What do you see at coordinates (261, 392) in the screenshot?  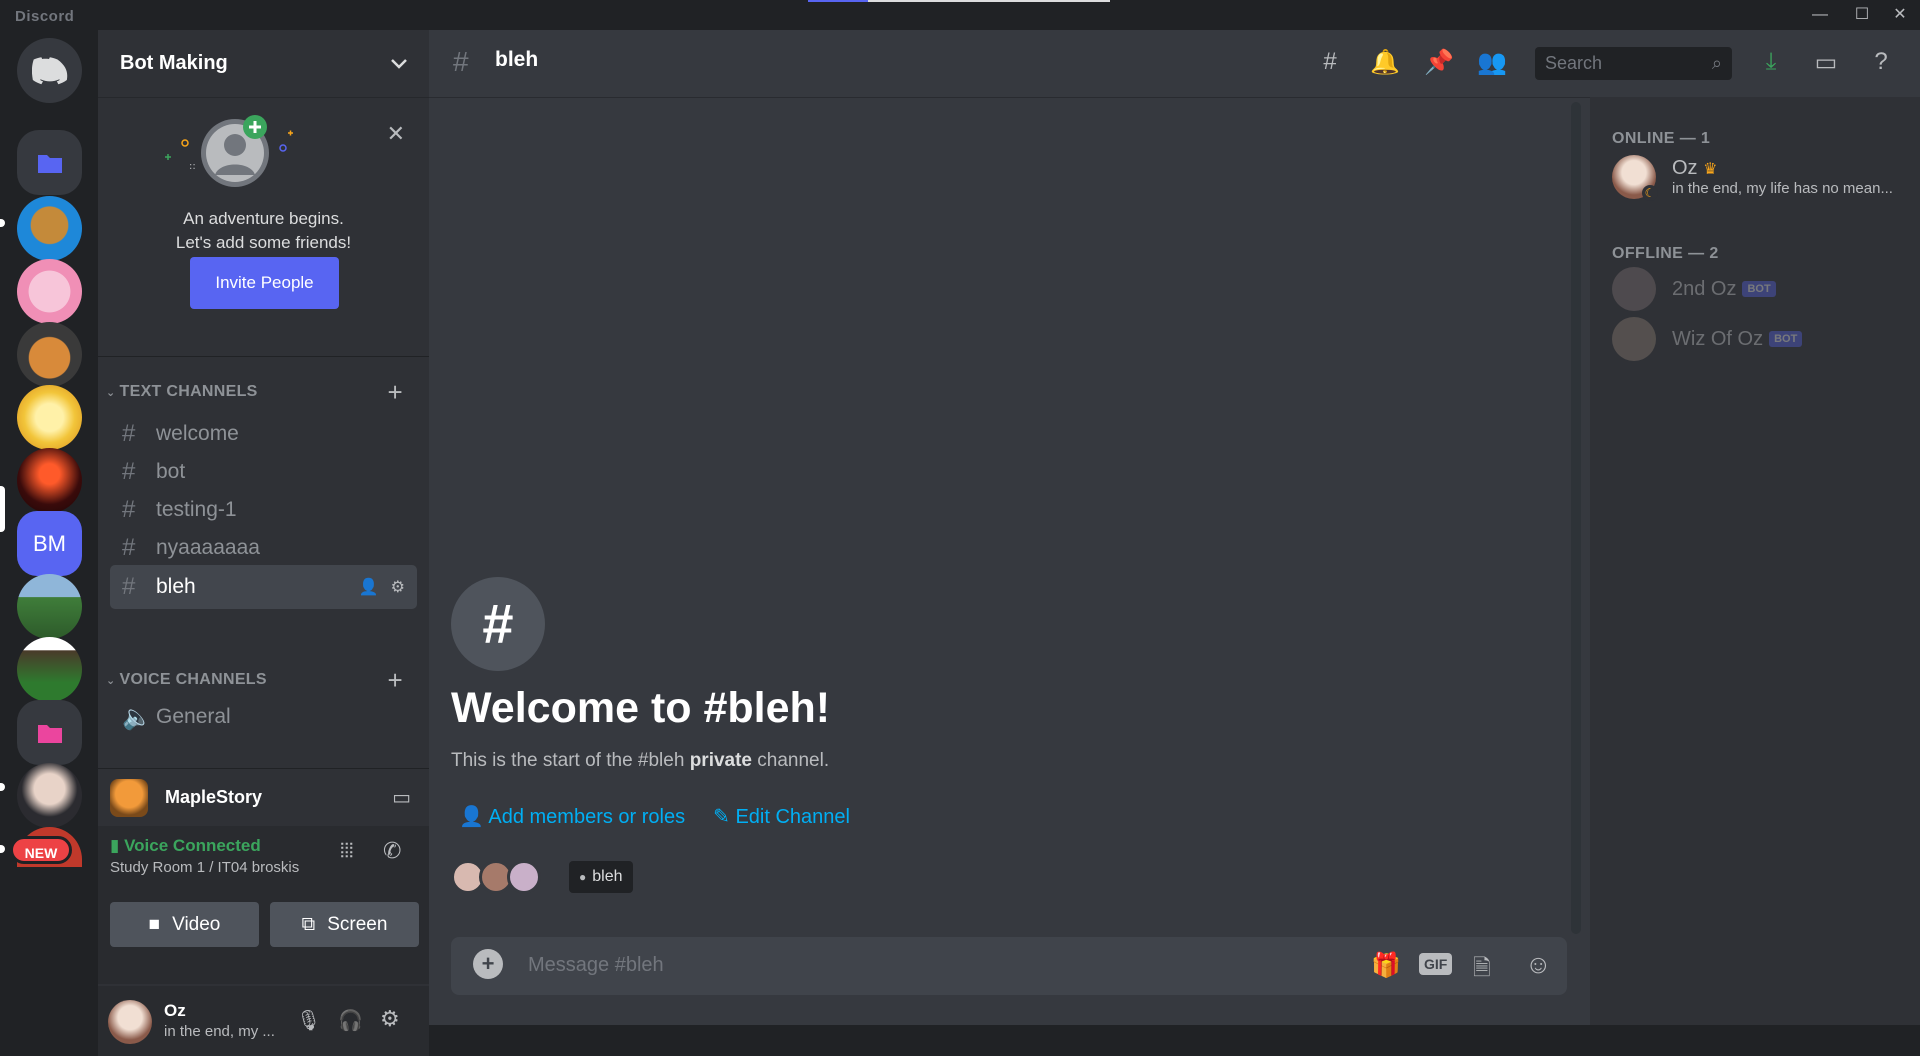 I see `category-text-channels: ⌄ TEXT CHANNELS +` at bounding box center [261, 392].